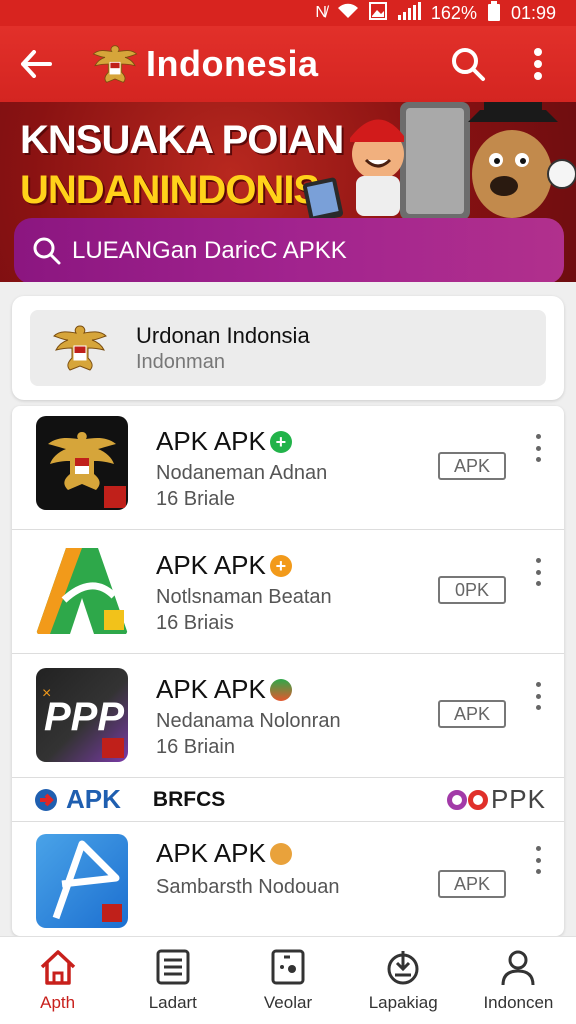 This screenshot has width=576, height=1024. What do you see at coordinates (288, 967) in the screenshot?
I see `media-icon` at bounding box center [288, 967].